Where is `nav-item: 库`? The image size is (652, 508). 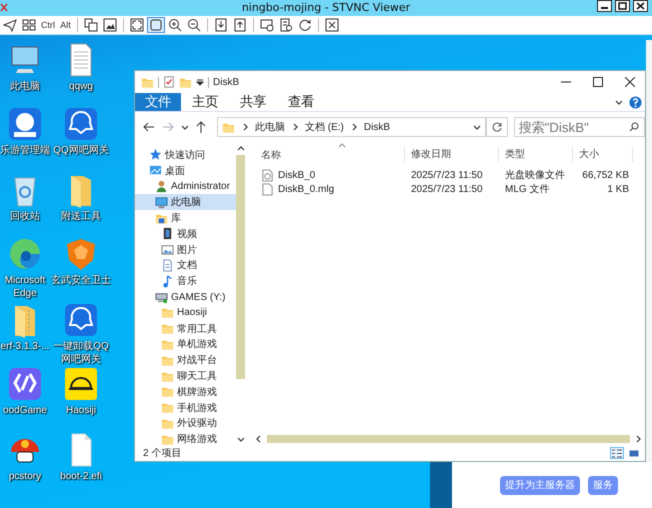 nav-item: 库 is located at coordinates (185, 218).